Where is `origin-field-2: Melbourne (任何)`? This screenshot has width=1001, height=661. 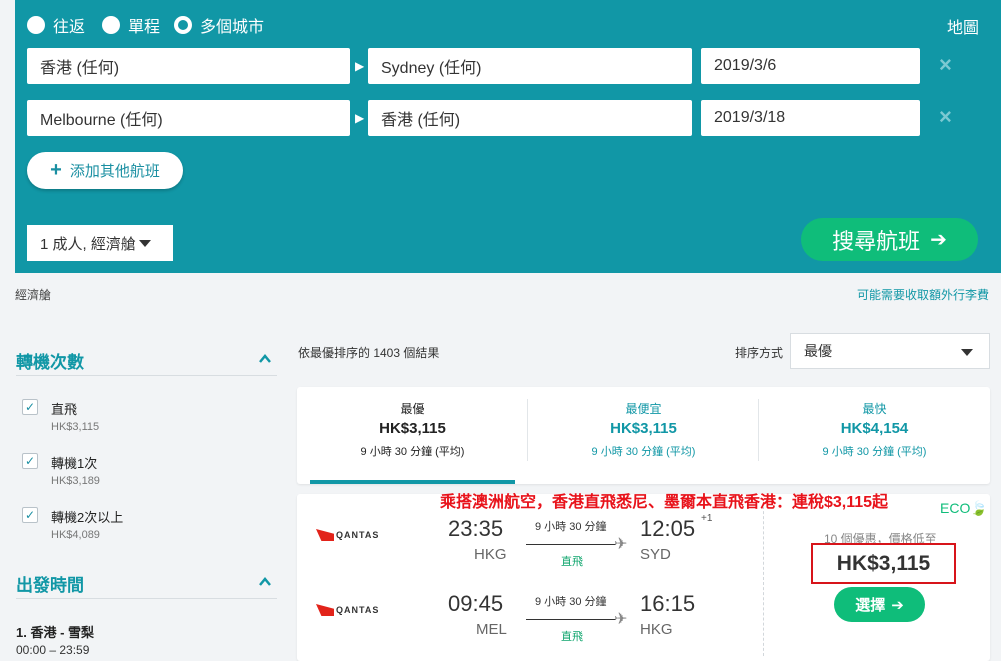 origin-field-2: Melbourne (任何) is located at coordinates (188, 118).